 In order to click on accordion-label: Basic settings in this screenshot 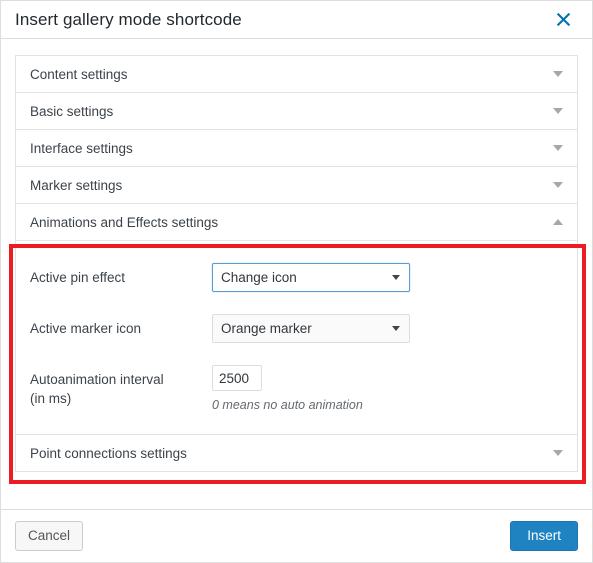, I will do `click(72, 111)`.